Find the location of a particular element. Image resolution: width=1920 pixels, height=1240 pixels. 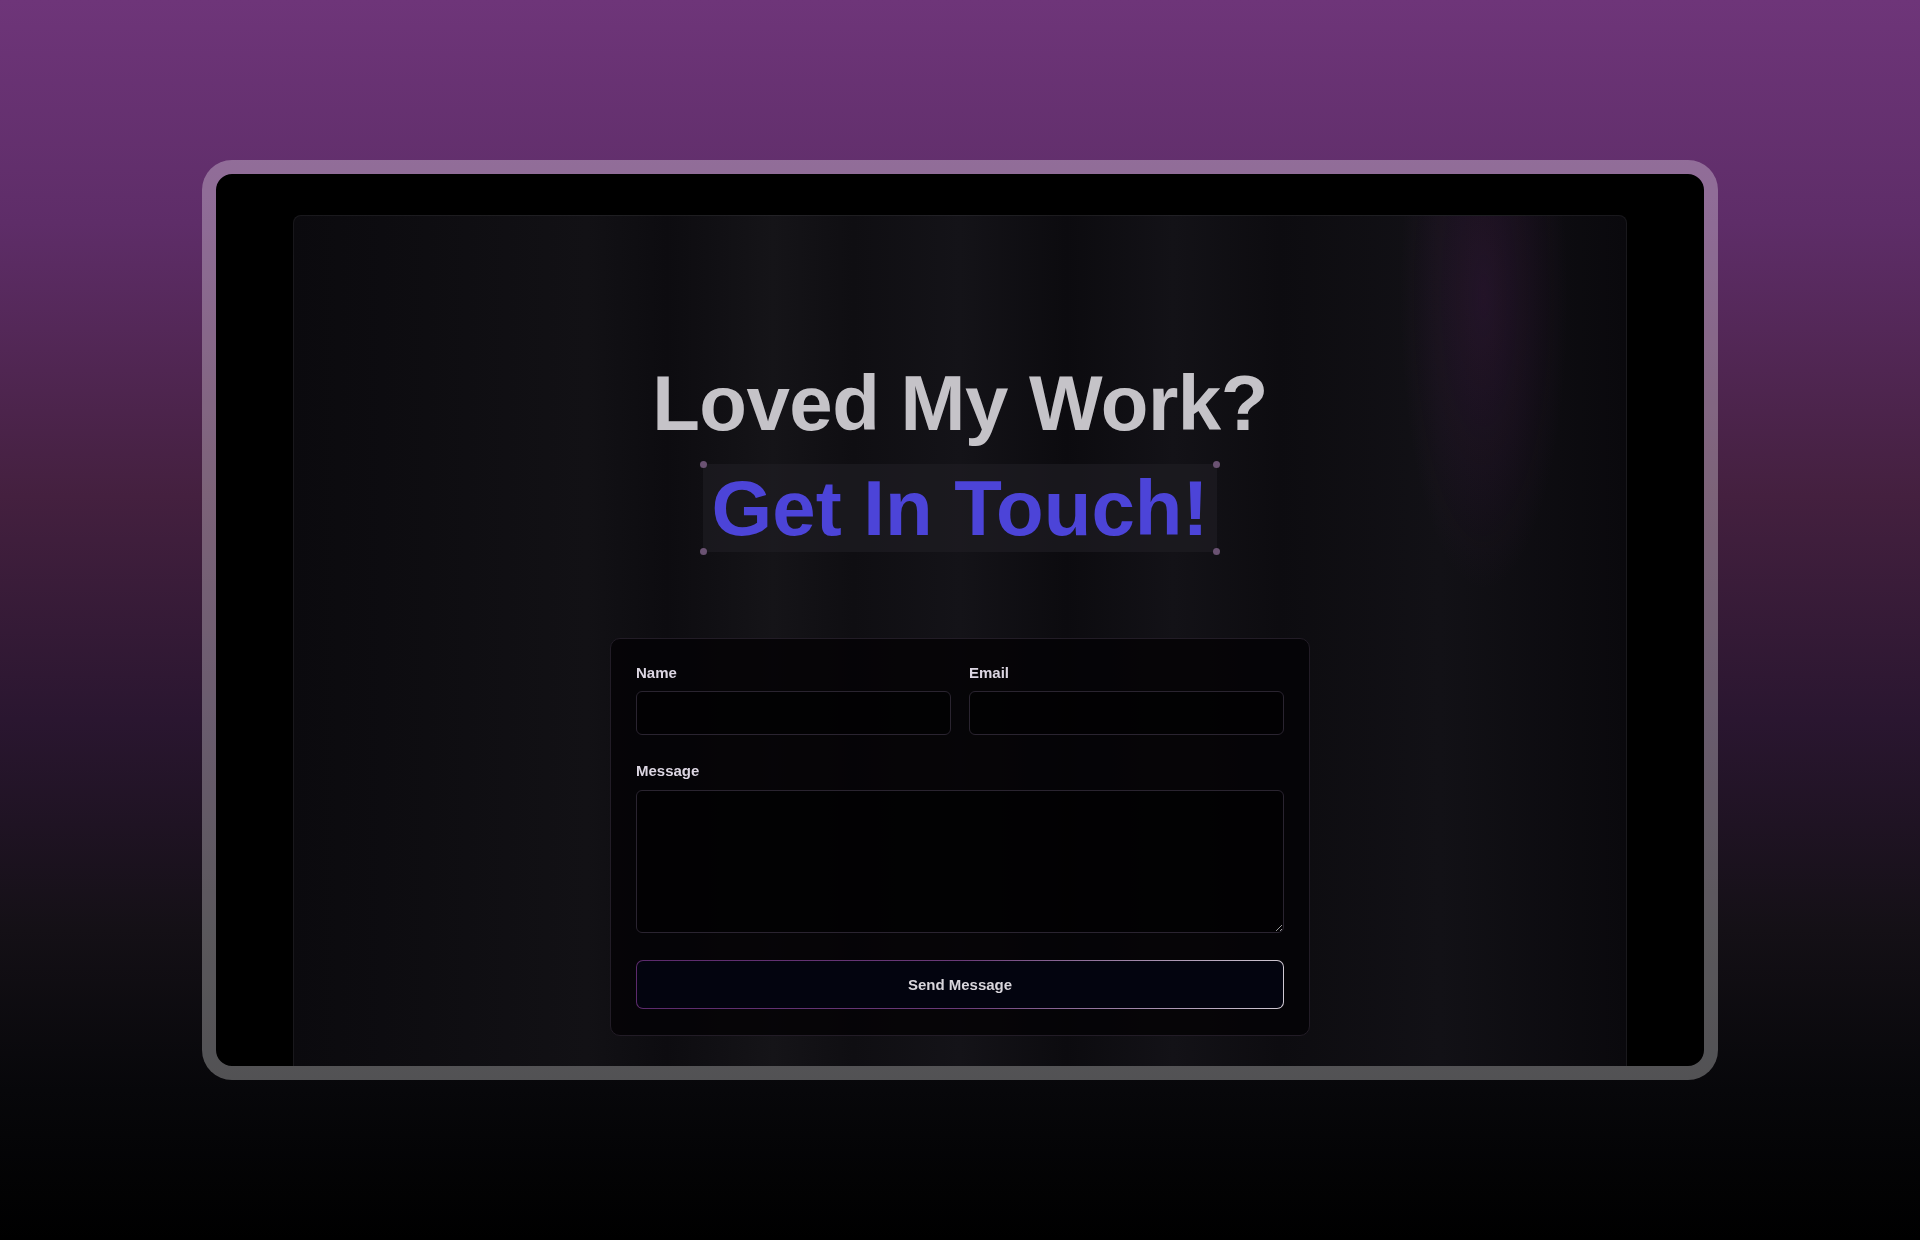

submit-button: Send Message is located at coordinates (960, 984).